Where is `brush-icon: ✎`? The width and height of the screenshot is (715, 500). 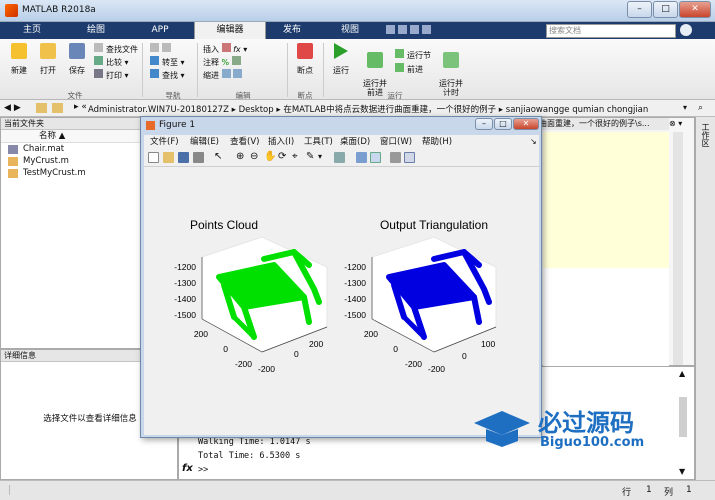 brush-icon: ✎ is located at coordinates (310, 156).